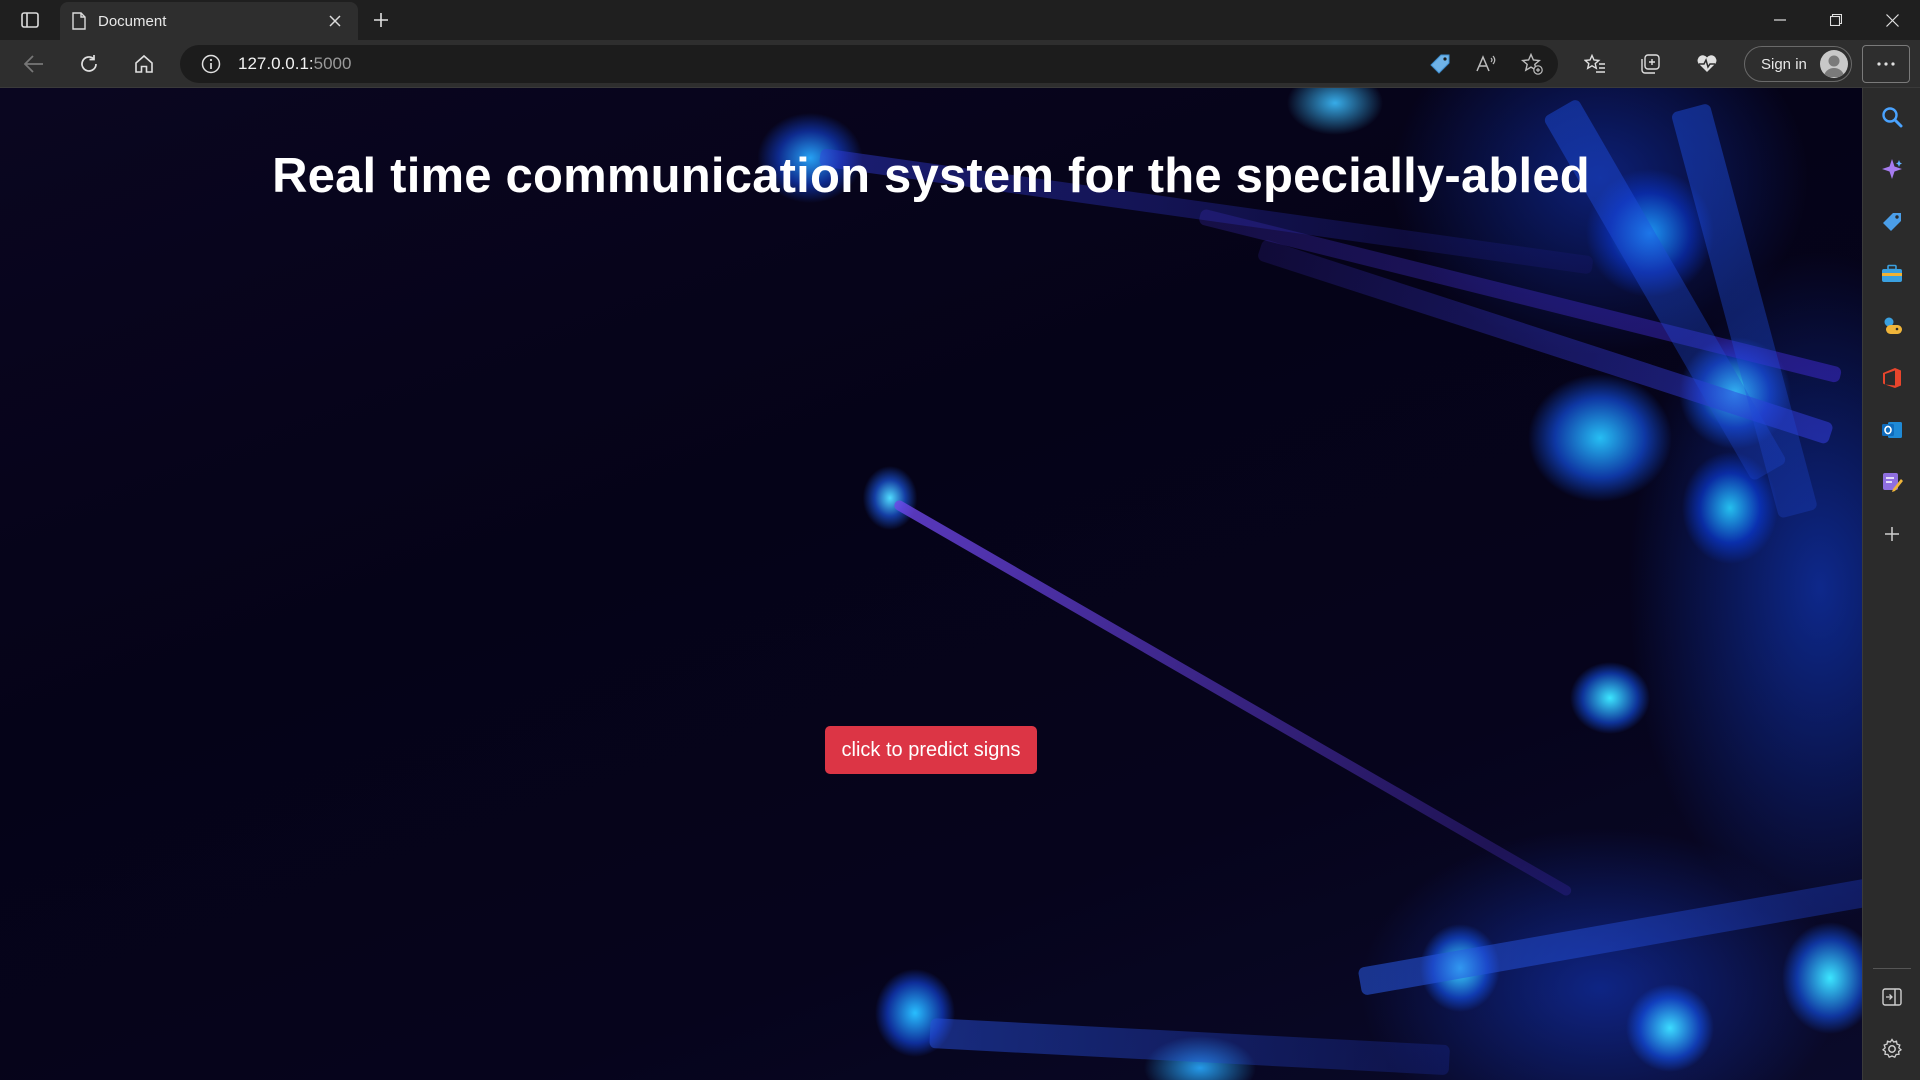  I want to click on add-favorite-button, so click(1532, 64).